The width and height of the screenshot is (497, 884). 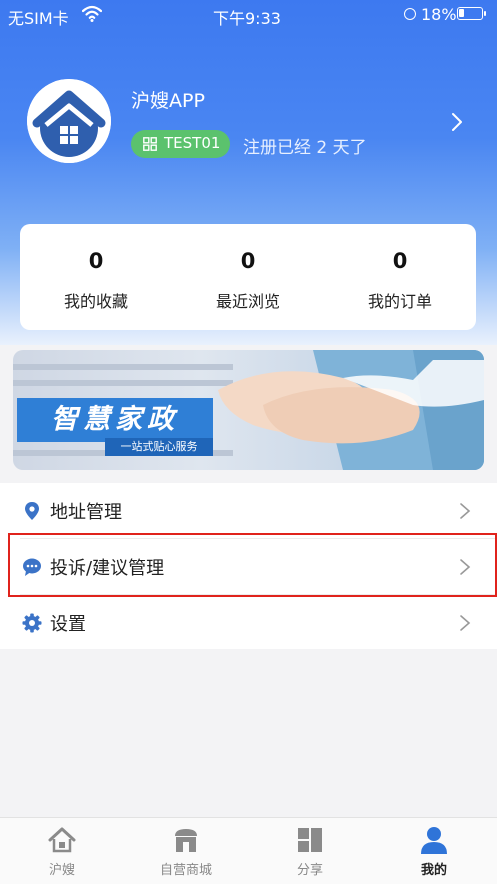 What do you see at coordinates (38, 18) in the screenshot?
I see `carrier-label: 无SIM卡` at bounding box center [38, 18].